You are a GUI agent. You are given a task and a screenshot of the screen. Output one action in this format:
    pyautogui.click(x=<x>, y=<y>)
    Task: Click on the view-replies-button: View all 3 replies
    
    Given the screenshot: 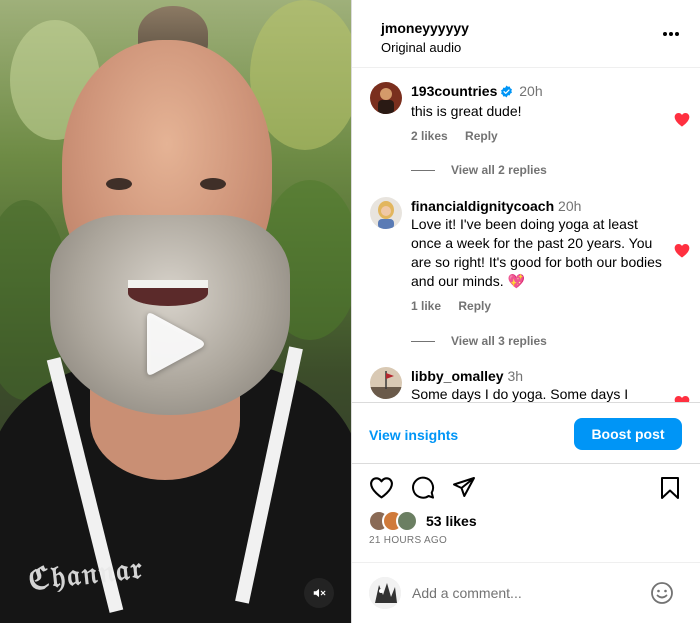 What is the action you would take?
    pyautogui.click(x=479, y=341)
    